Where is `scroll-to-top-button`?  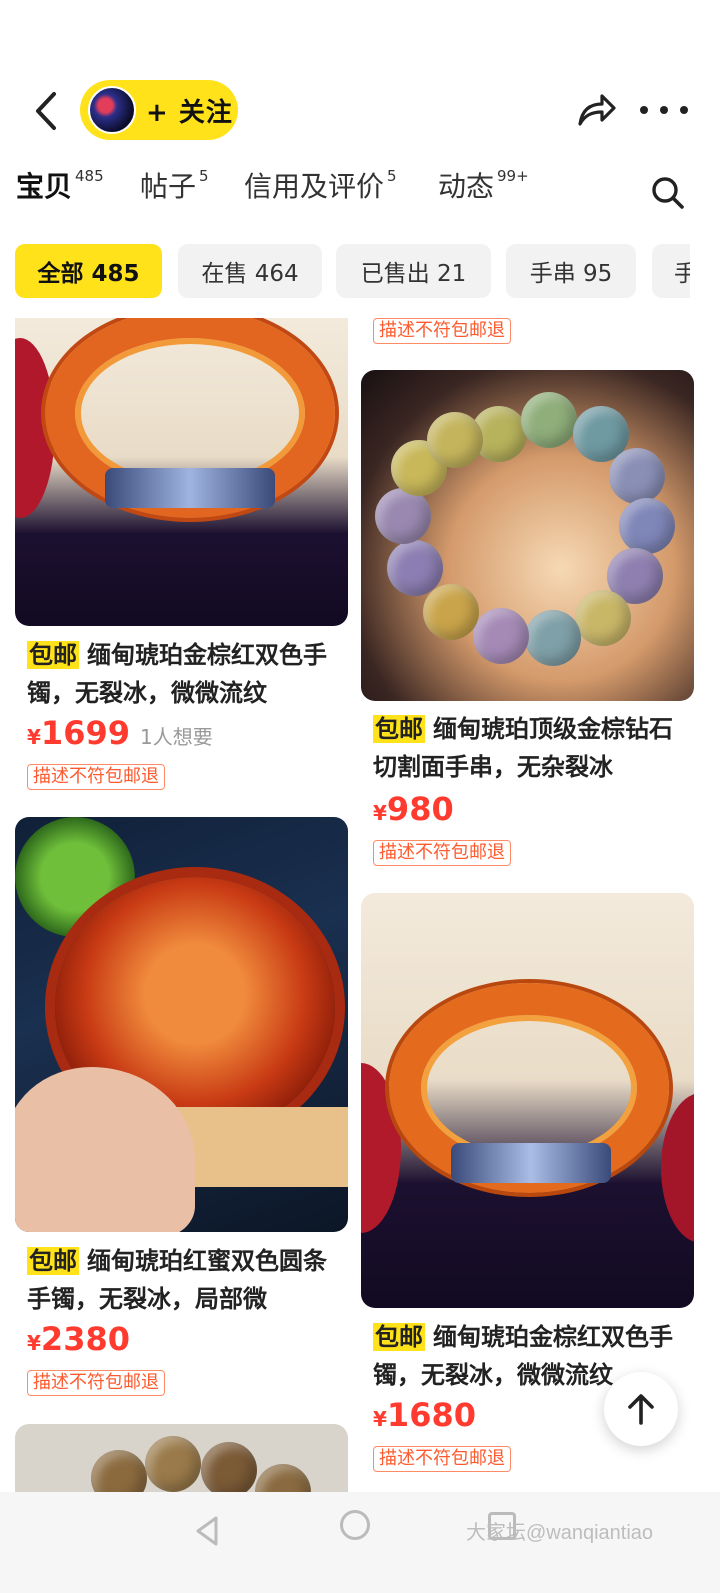 scroll-to-top-button is located at coordinates (641, 1409).